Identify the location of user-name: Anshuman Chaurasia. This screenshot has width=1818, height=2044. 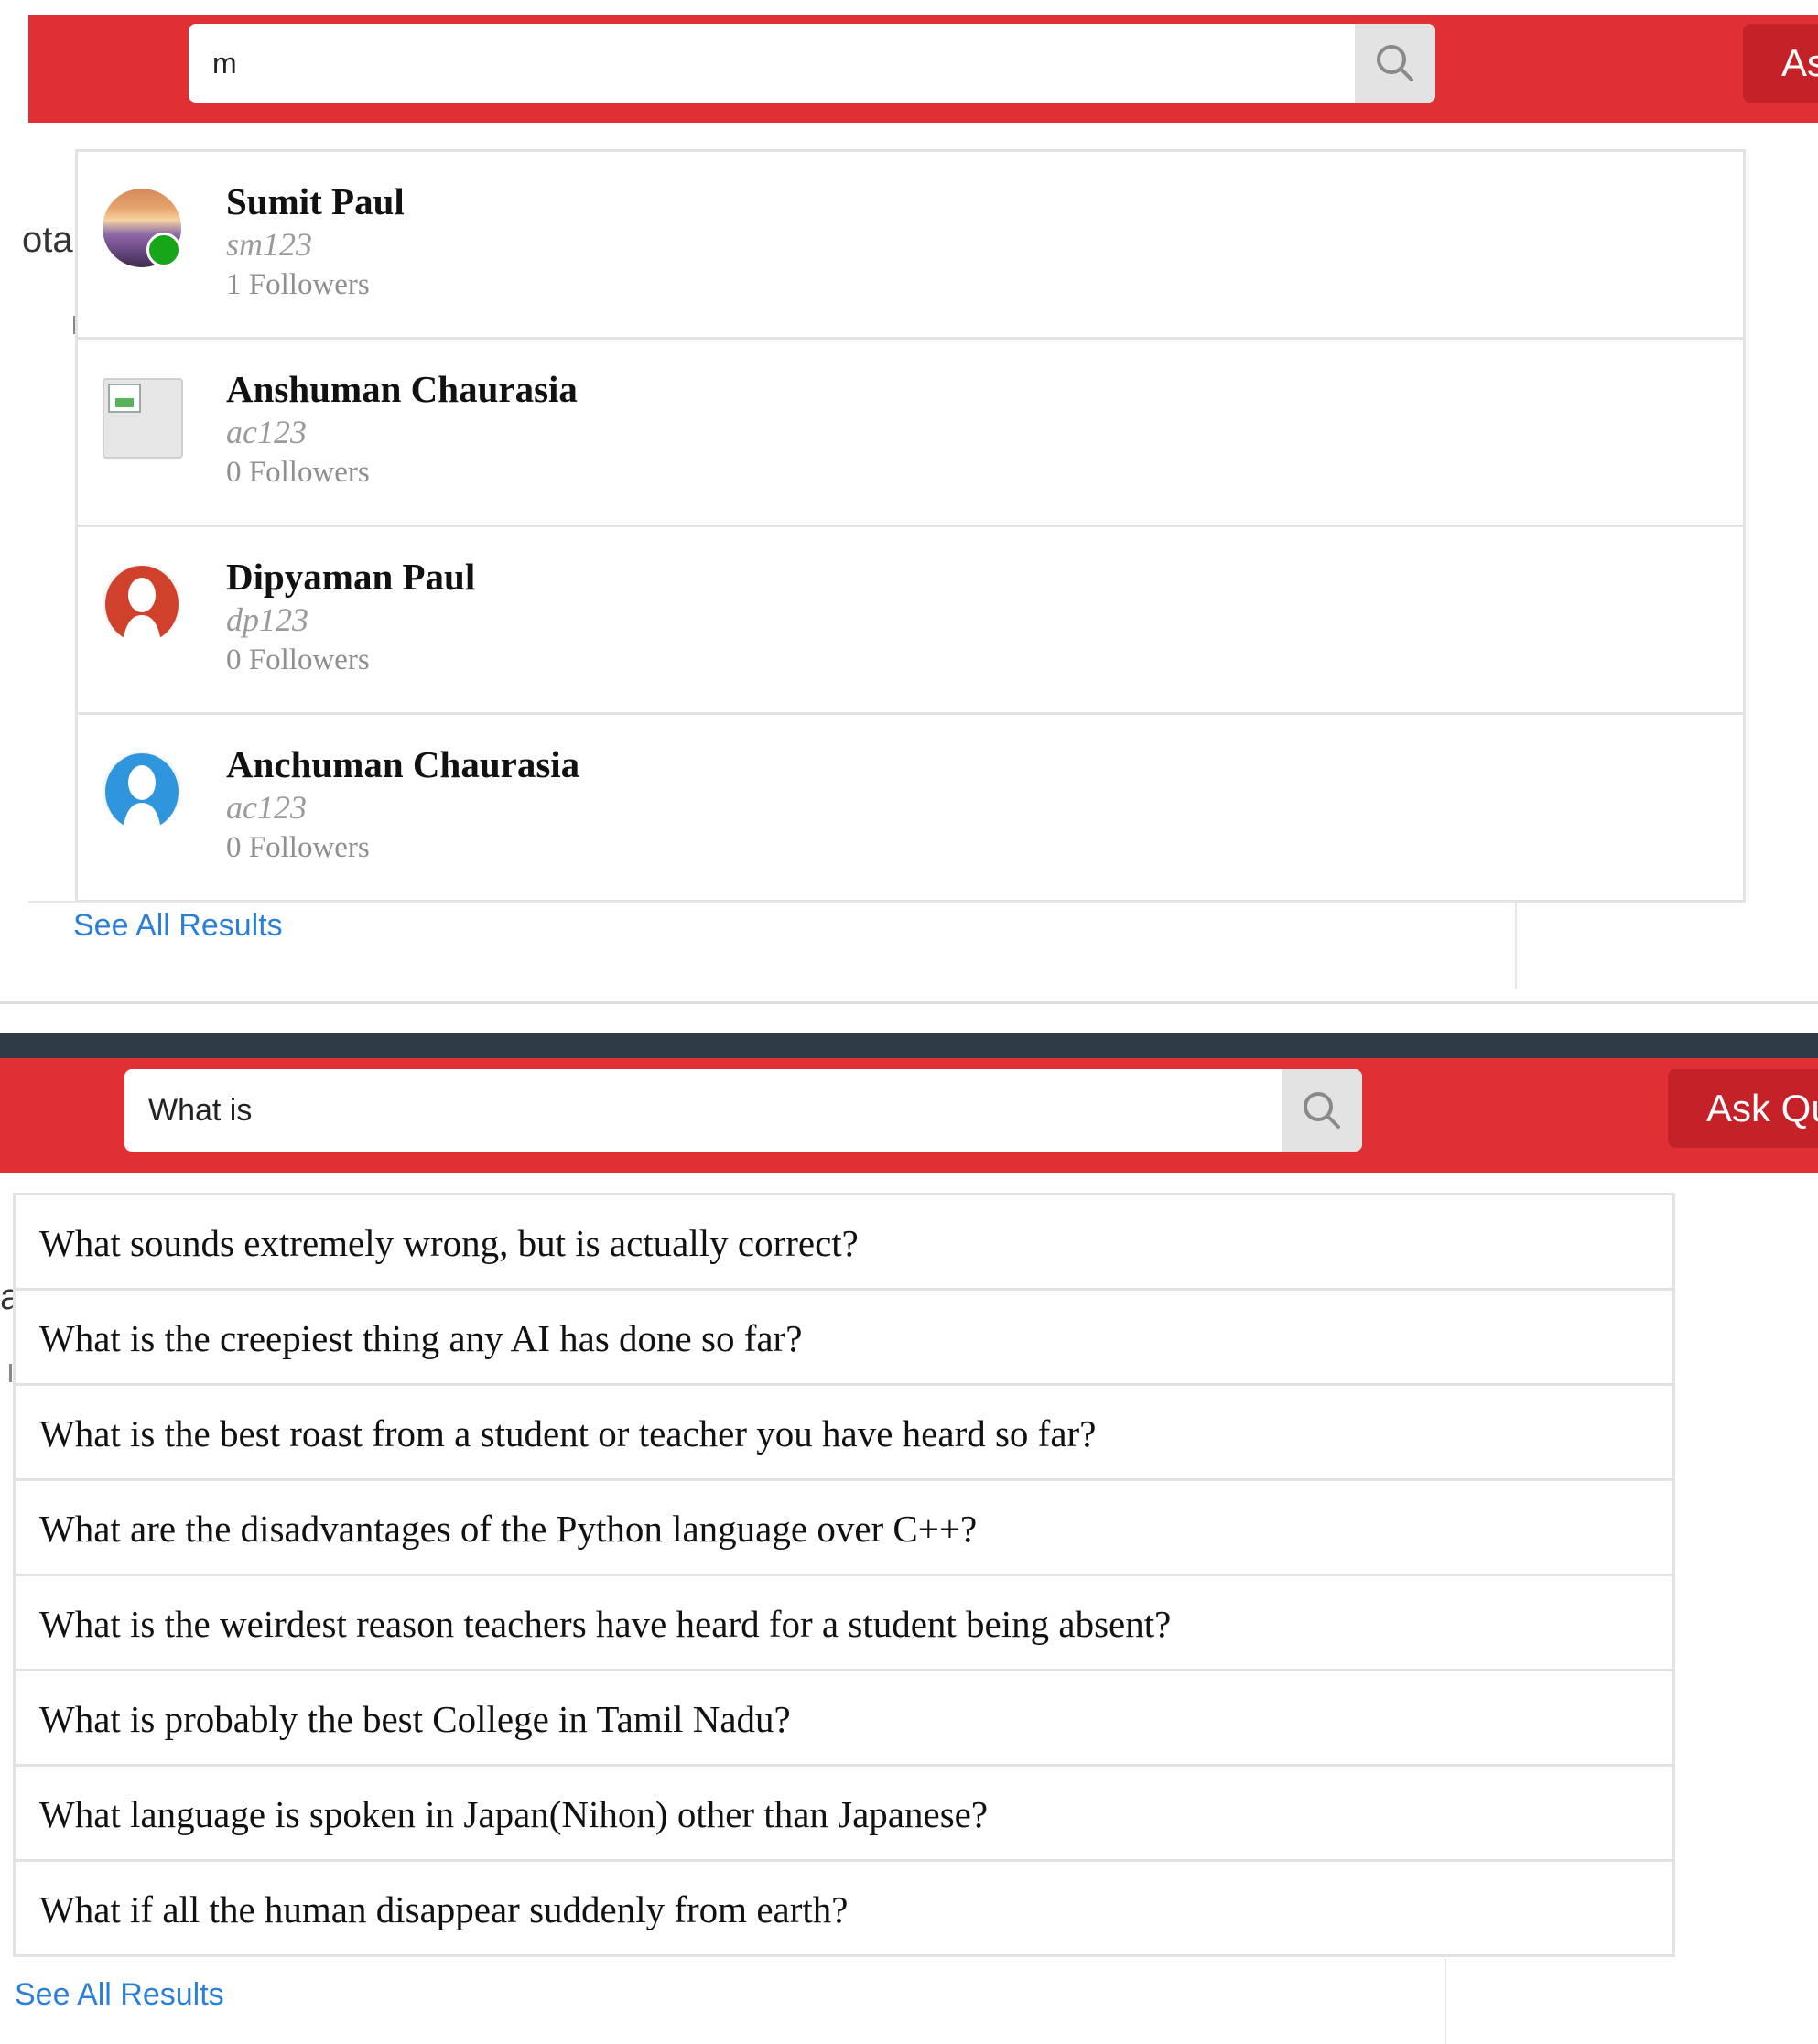
(402, 389).